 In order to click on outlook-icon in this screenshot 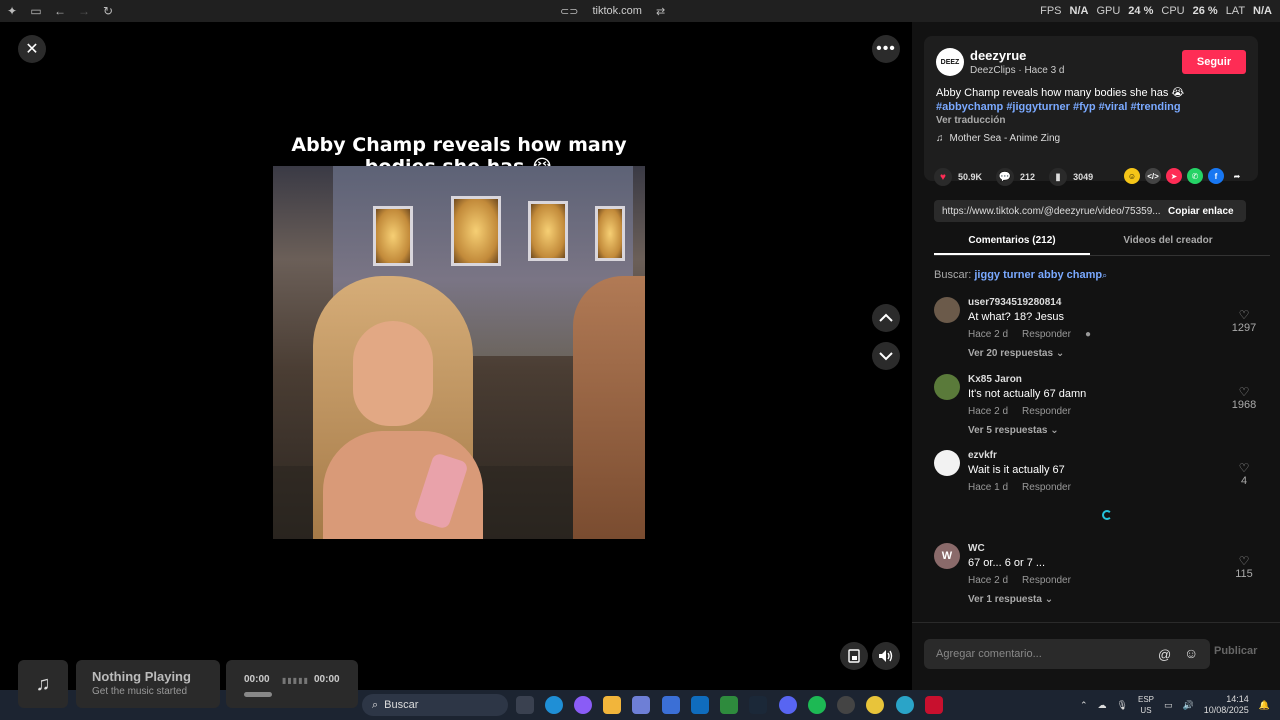, I will do `click(700, 705)`.